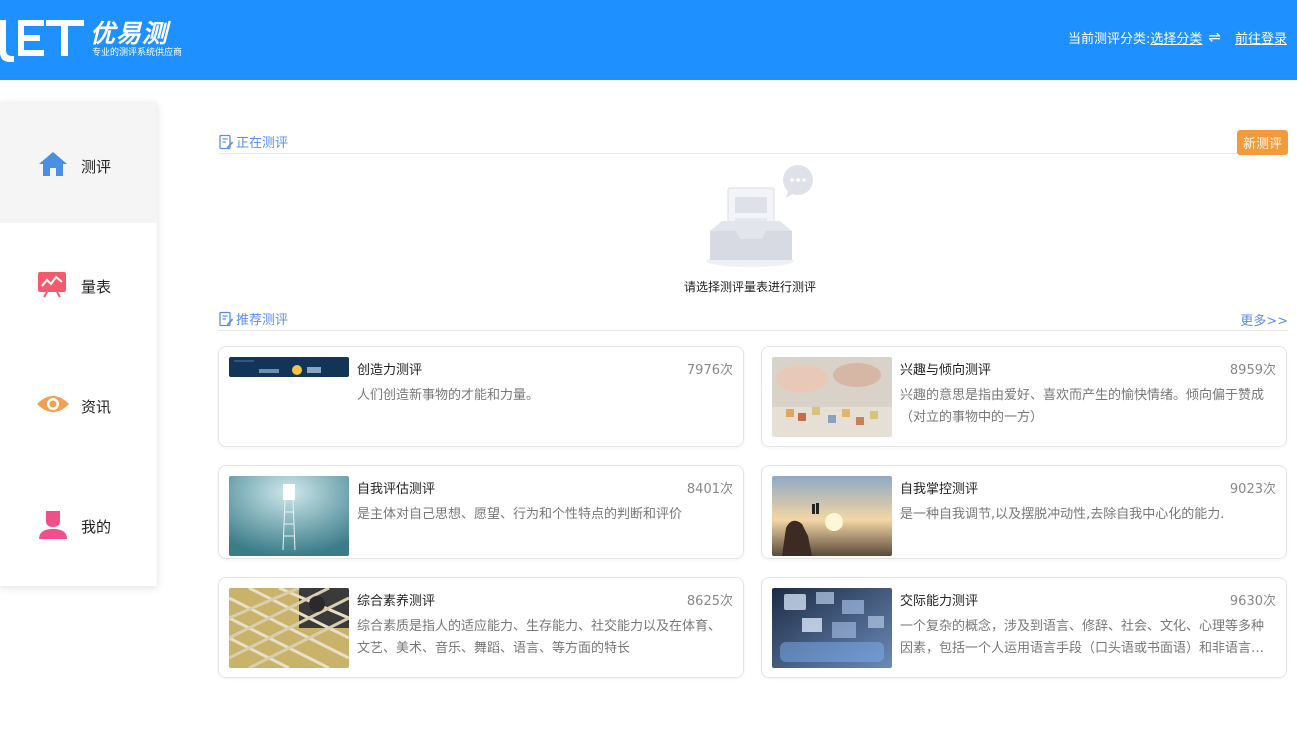 Image resolution: width=1297 pixels, height=749 pixels. Describe the element at coordinates (520, 514) in the screenshot. I see `card-desc: 是主体对自己思想、愿望、行为和个性特点的判断和评价` at that location.